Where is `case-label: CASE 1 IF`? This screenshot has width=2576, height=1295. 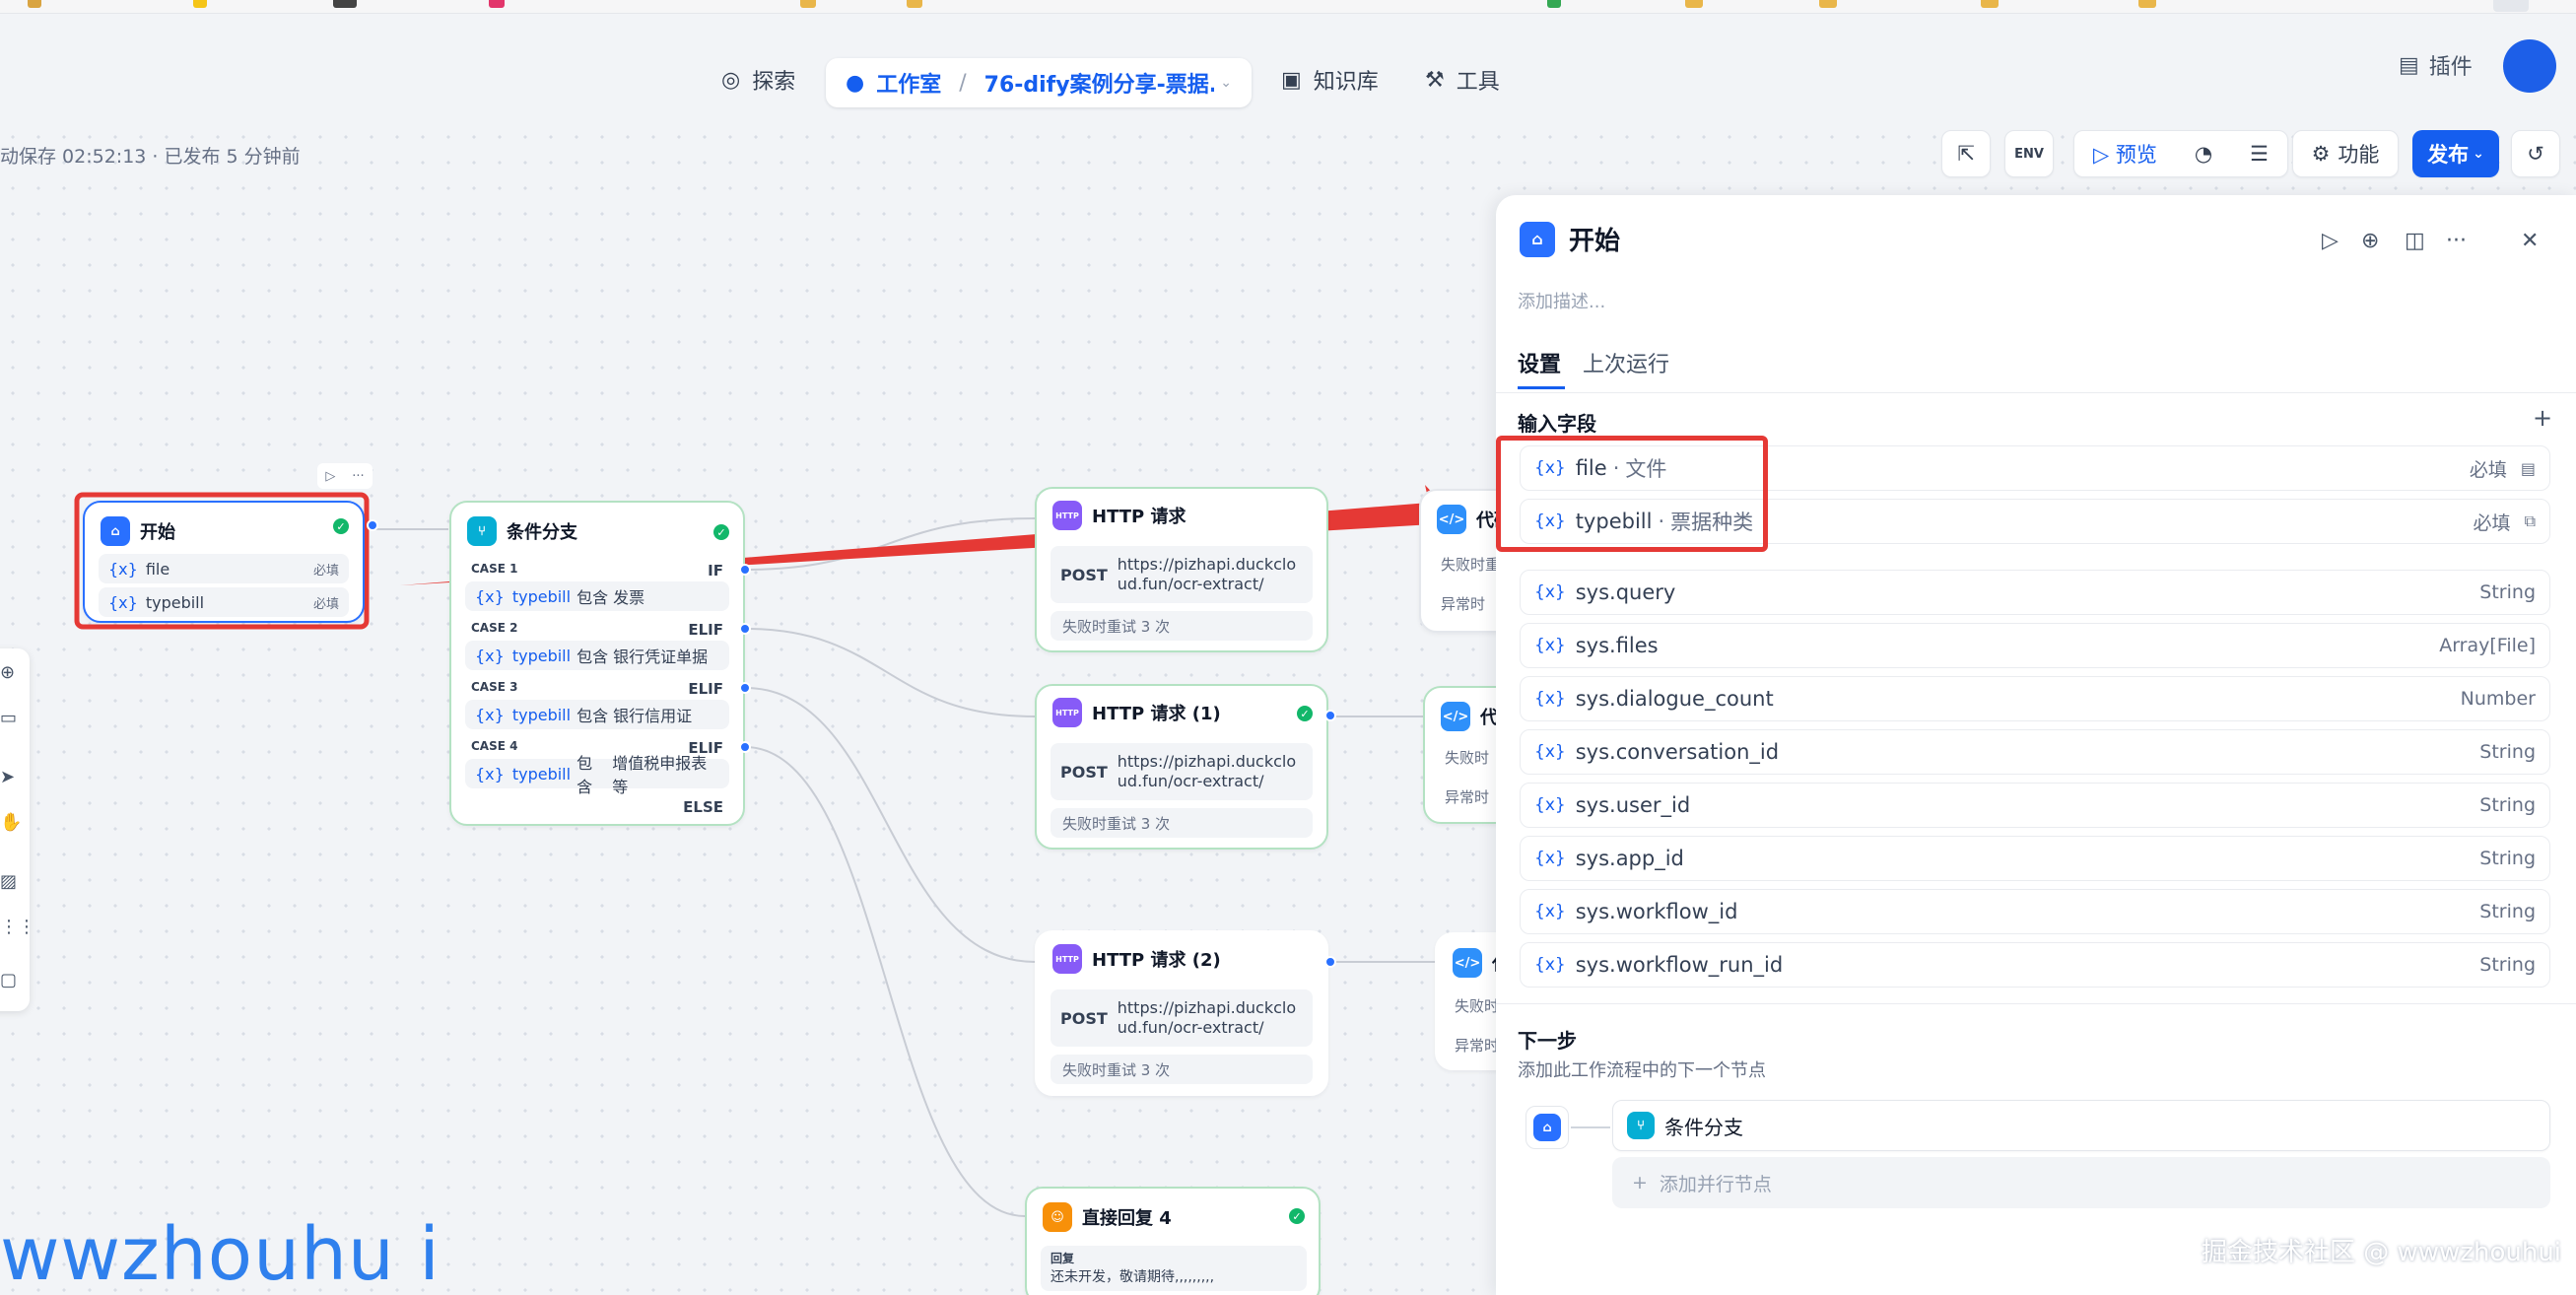
case-label: CASE 1 IF is located at coordinates (597, 571).